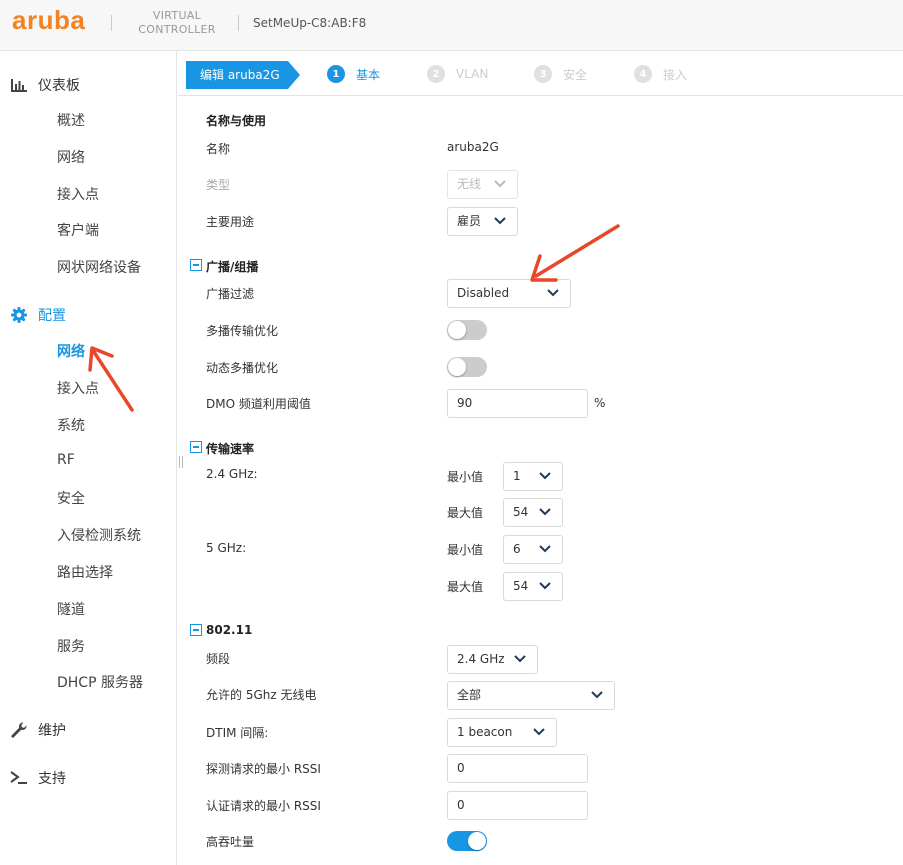 Image resolution: width=903 pixels, height=865 pixels. What do you see at coordinates (575, 74) in the screenshot?
I see `step-label: 安全` at bounding box center [575, 74].